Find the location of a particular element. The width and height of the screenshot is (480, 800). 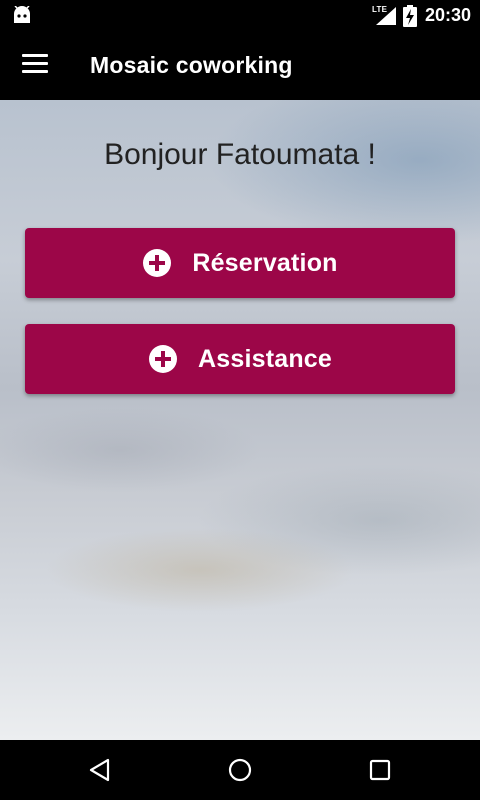

app-bar: Mosaic coworking is located at coordinates (240, 66).